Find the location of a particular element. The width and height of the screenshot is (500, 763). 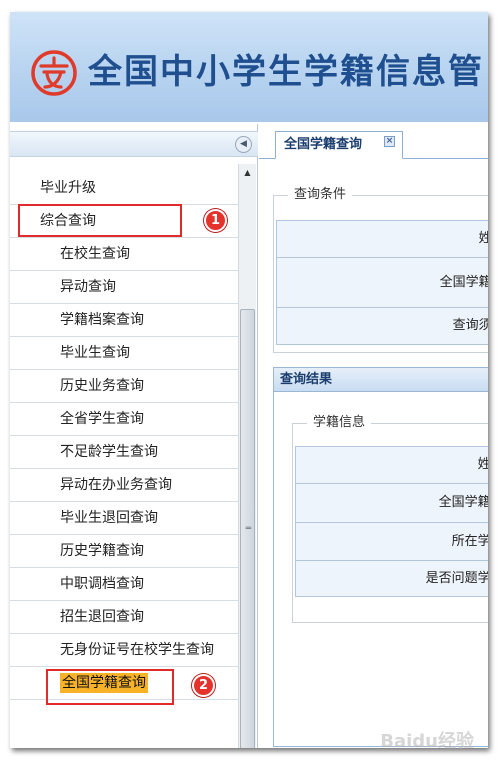

sidebar-item-vocational-file-query: 中职调档查询 is located at coordinates (124, 584).